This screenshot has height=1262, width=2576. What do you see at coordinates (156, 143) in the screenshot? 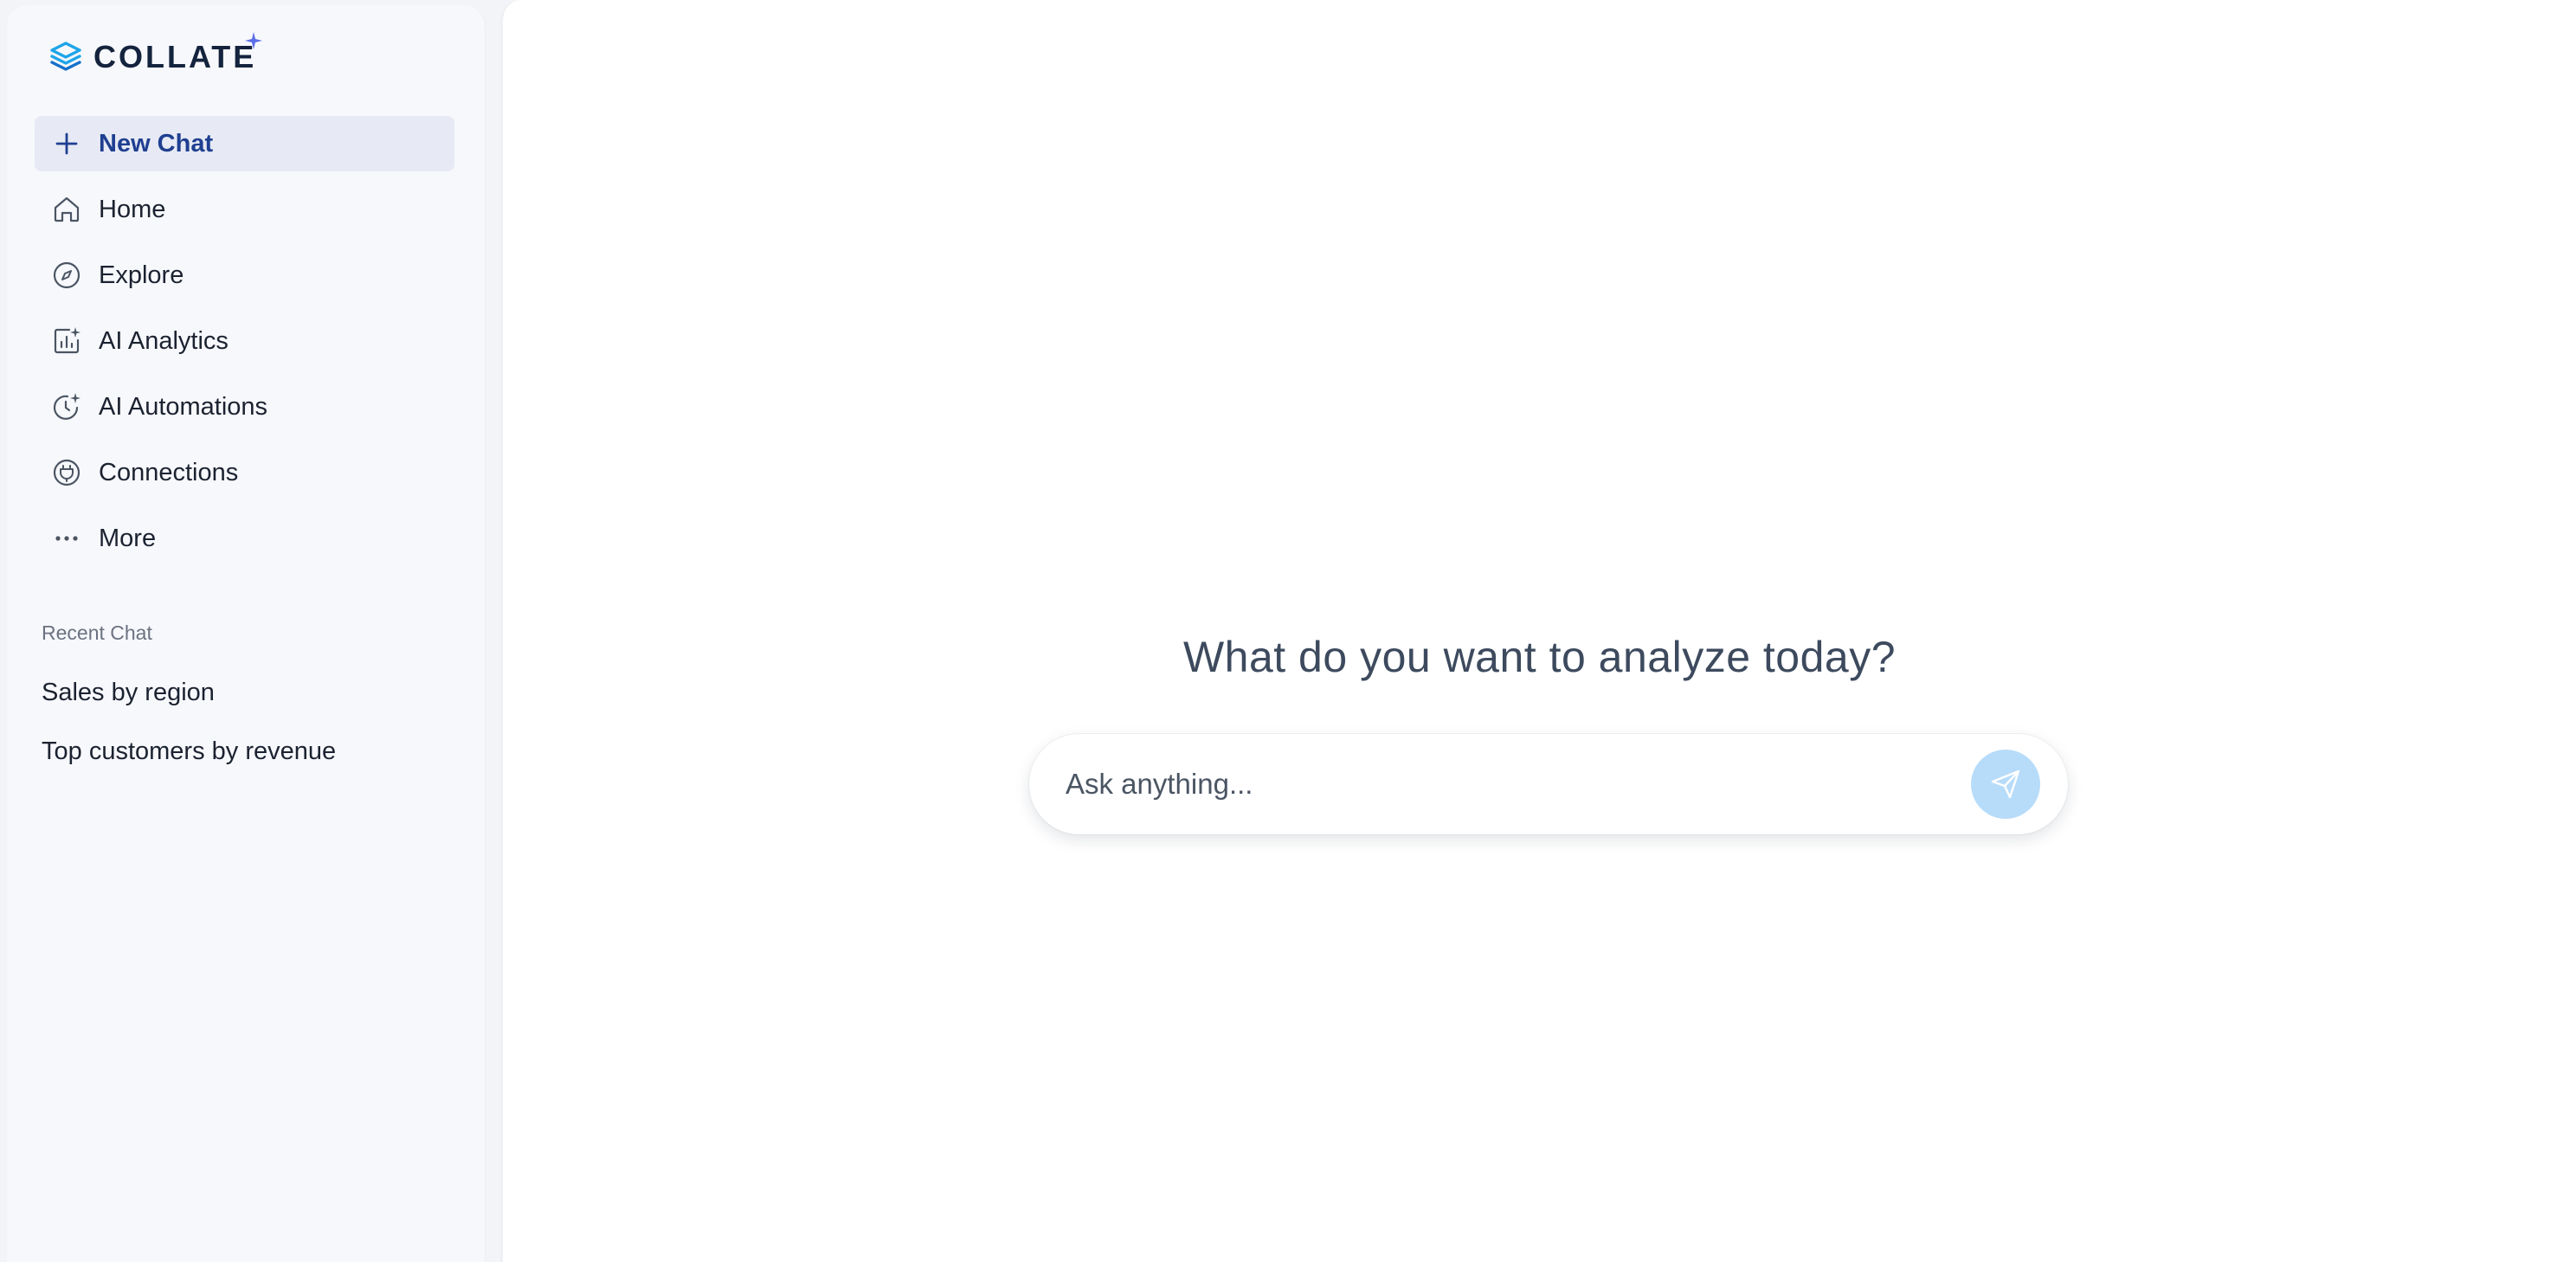
I see `sidebar-item-label: New Chat` at bounding box center [156, 143].